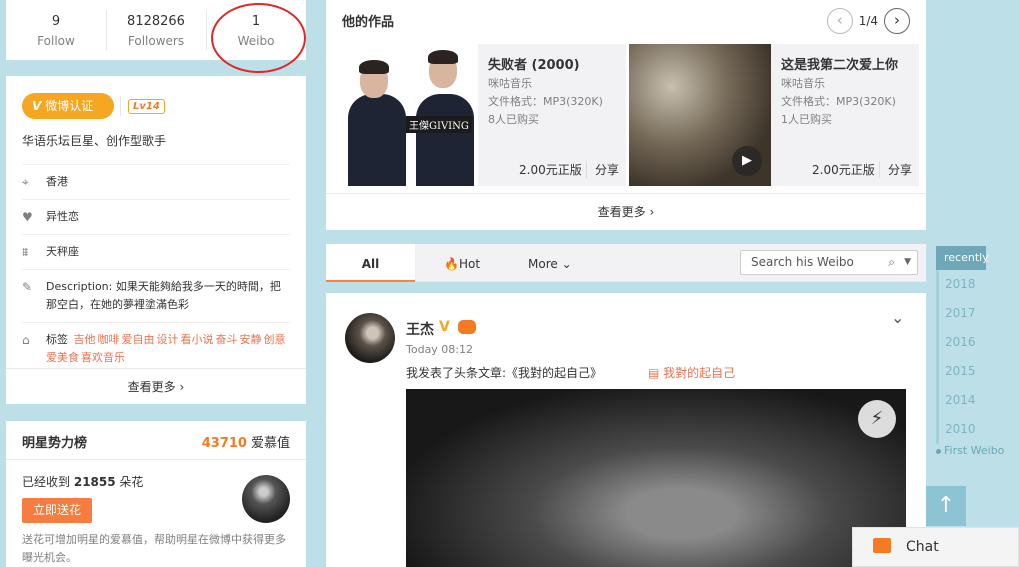 The height and width of the screenshot is (567, 1019). Describe the element at coordinates (976, 284) in the screenshot. I see `timeline-year: 2018` at that location.